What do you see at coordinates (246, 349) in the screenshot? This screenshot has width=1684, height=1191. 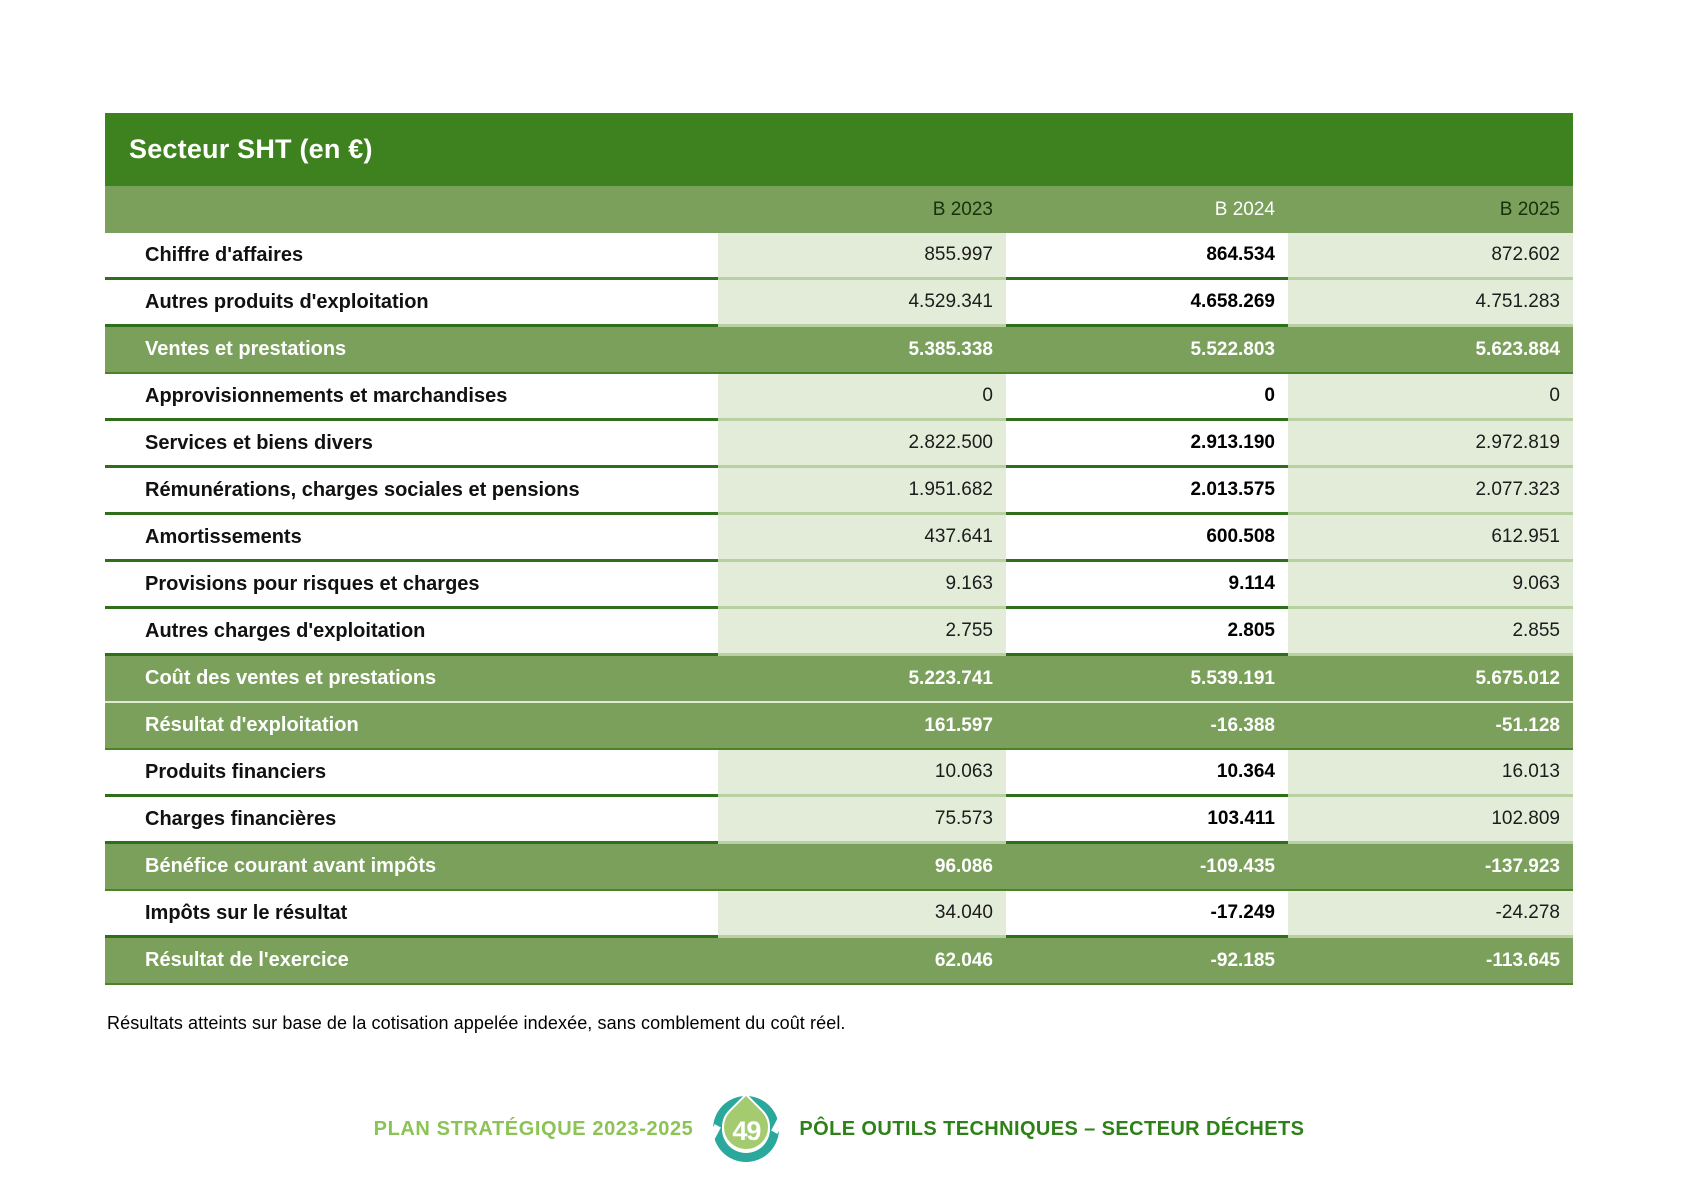 I see `row-label: Ventes et prestations` at bounding box center [246, 349].